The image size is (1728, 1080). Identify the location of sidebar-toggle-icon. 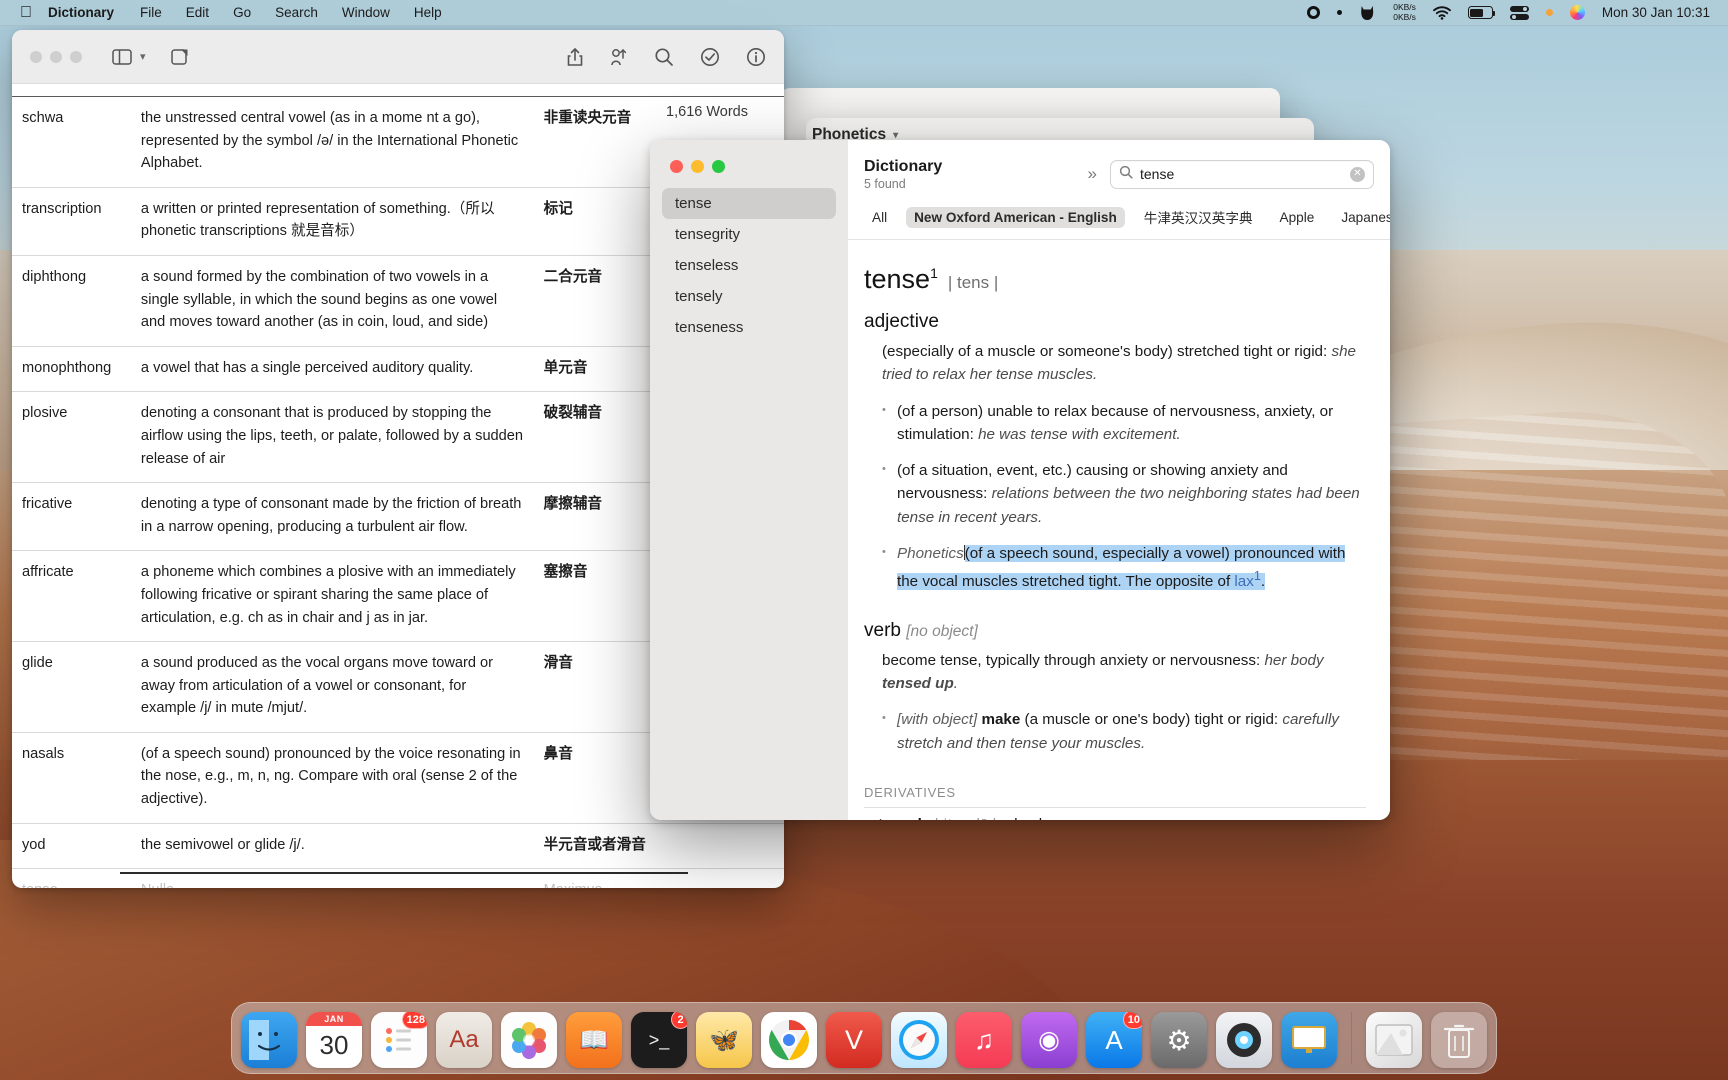
(122, 56).